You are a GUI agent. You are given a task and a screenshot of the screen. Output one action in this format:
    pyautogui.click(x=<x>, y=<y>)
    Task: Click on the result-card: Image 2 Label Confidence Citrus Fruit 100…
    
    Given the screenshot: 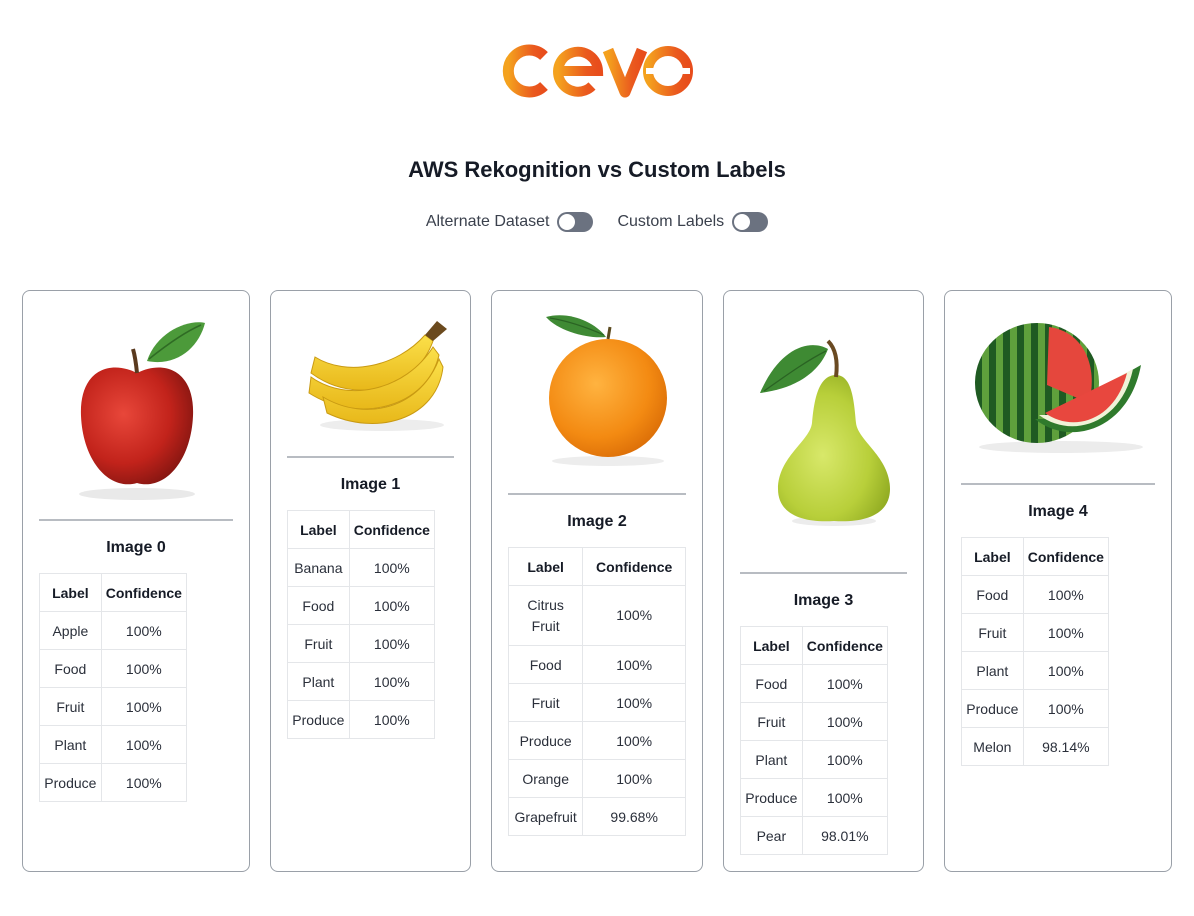 What is the action you would take?
    pyautogui.click(x=597, y=581)
    